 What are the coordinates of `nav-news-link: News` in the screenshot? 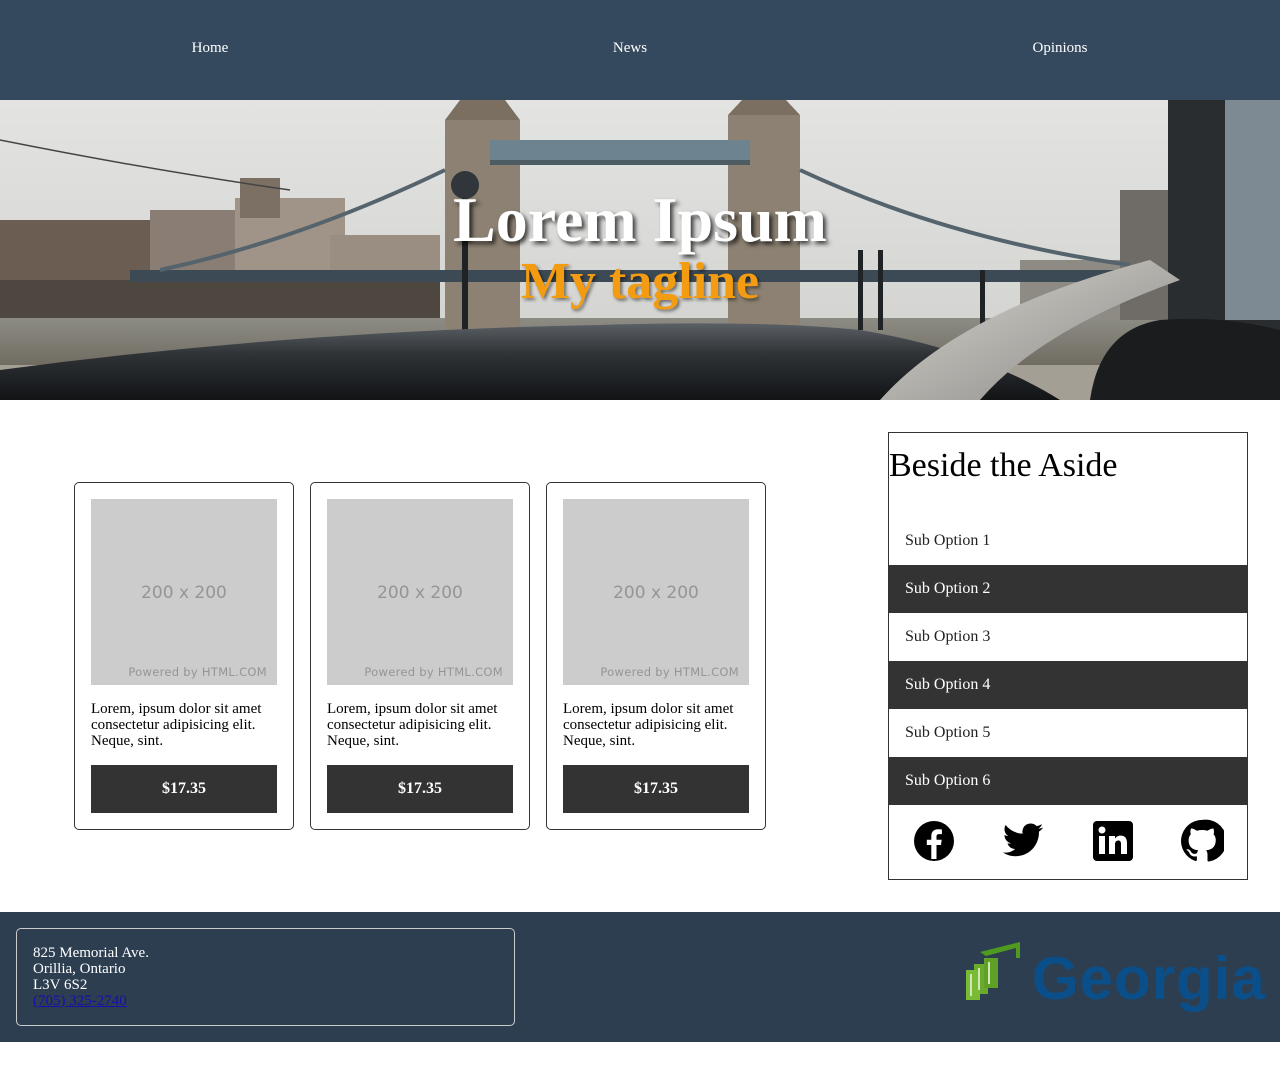 It's located at (630, 48).